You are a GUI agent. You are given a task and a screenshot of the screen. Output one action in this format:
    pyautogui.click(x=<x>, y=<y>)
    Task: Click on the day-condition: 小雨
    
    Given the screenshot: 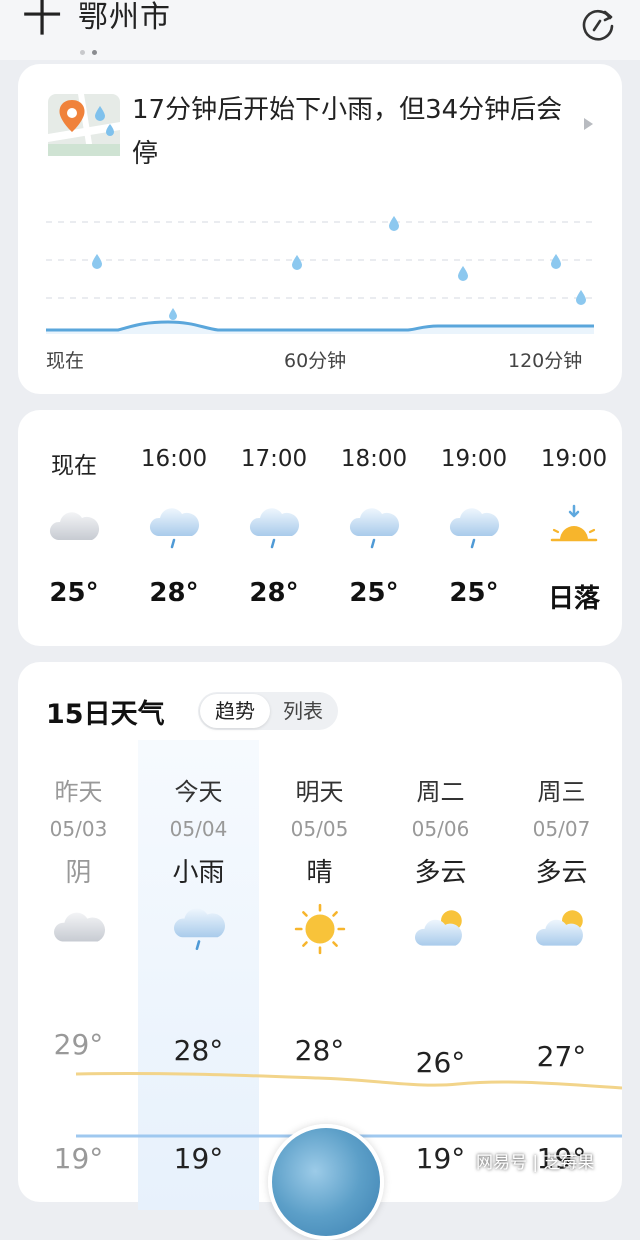 What is the action you would take?
    pyautogui.click(x=198, y=873)
    